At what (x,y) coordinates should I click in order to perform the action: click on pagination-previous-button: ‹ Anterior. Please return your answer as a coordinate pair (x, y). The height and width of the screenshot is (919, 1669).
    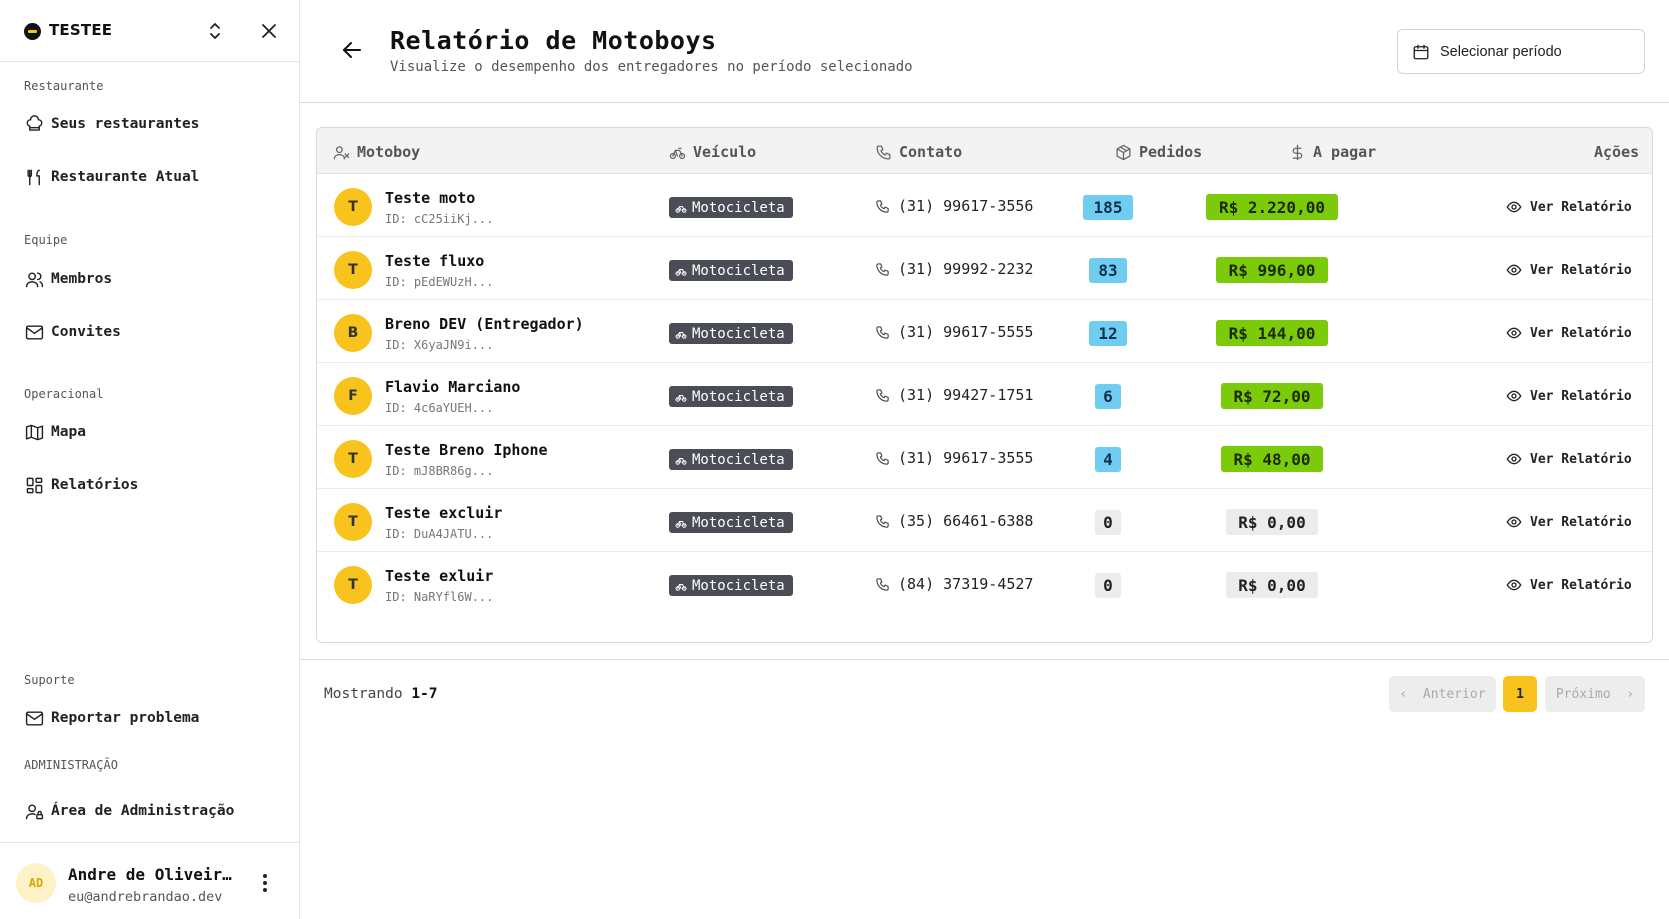
    Looking at the image, I should click on (1442, 694).